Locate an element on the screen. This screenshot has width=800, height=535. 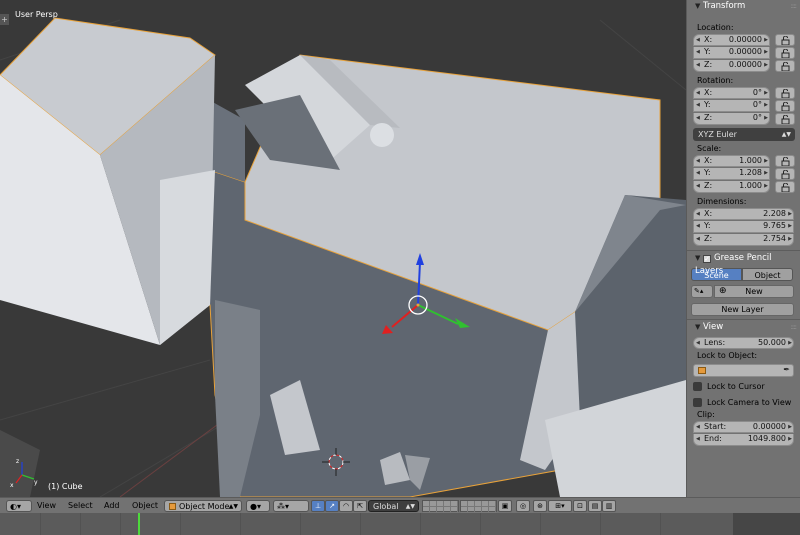
editor-type-icon: ◐▾ is located at coordinates (15, 506).